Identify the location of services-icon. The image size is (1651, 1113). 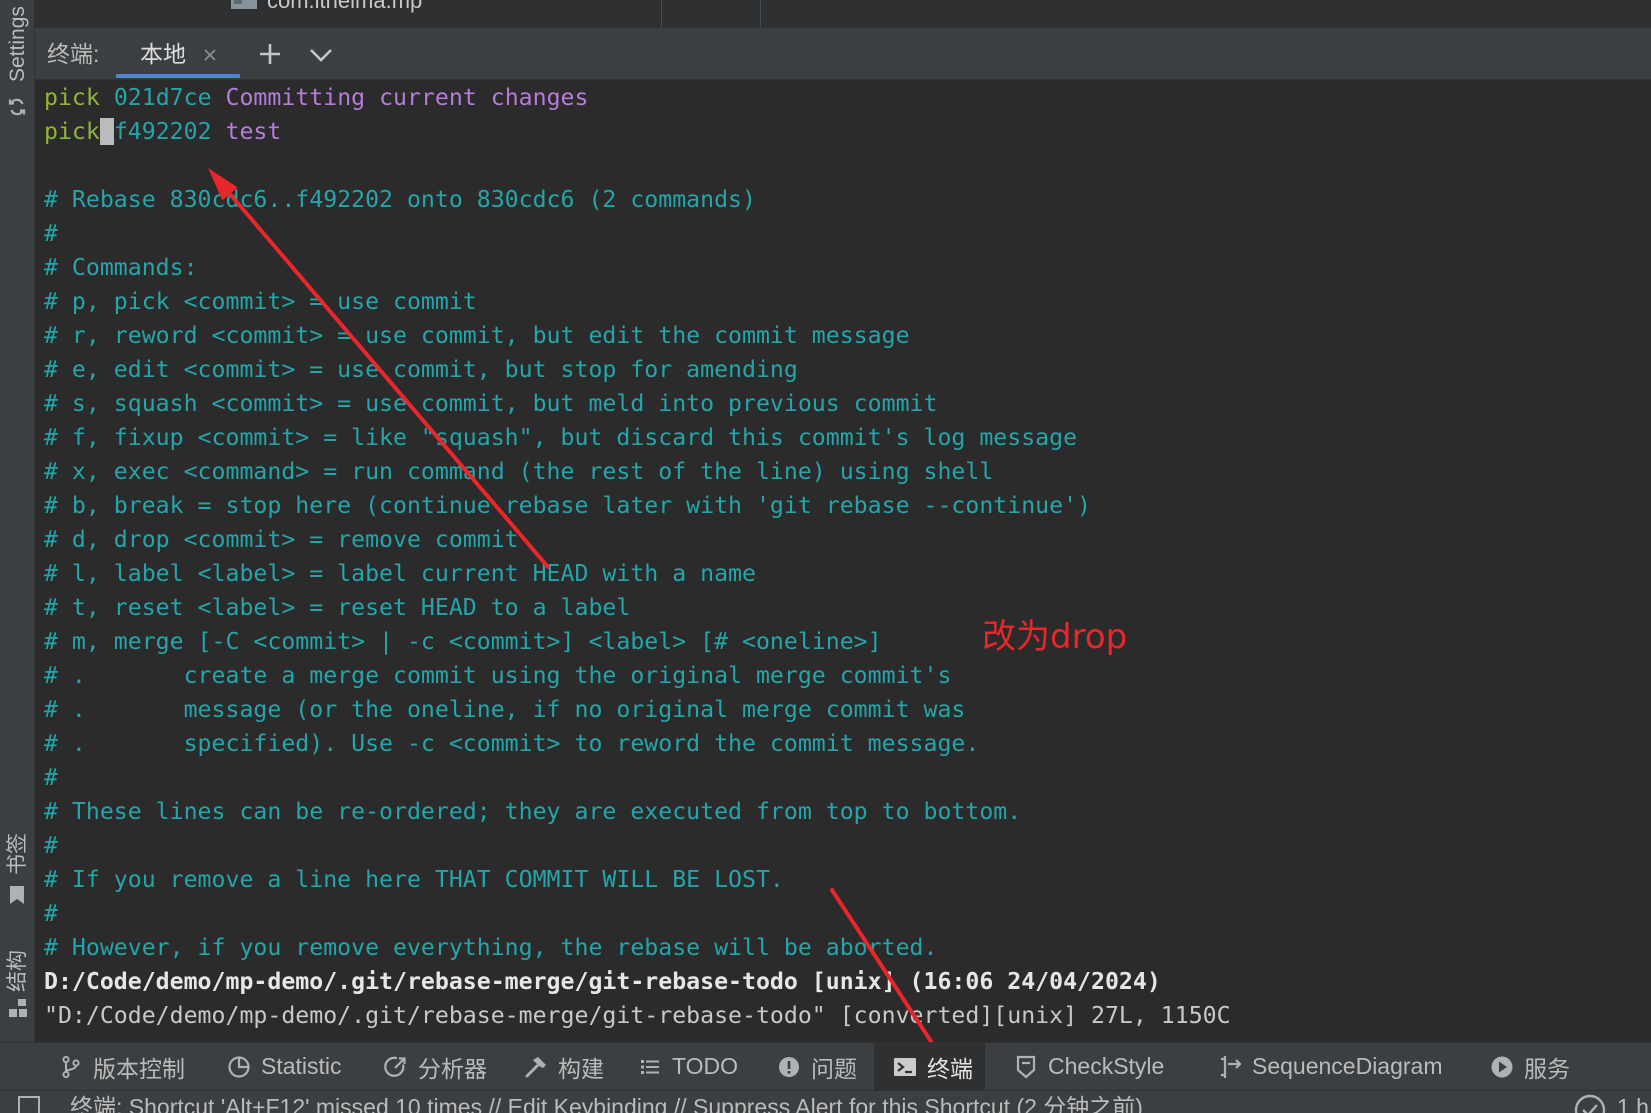
(1502, 1067).